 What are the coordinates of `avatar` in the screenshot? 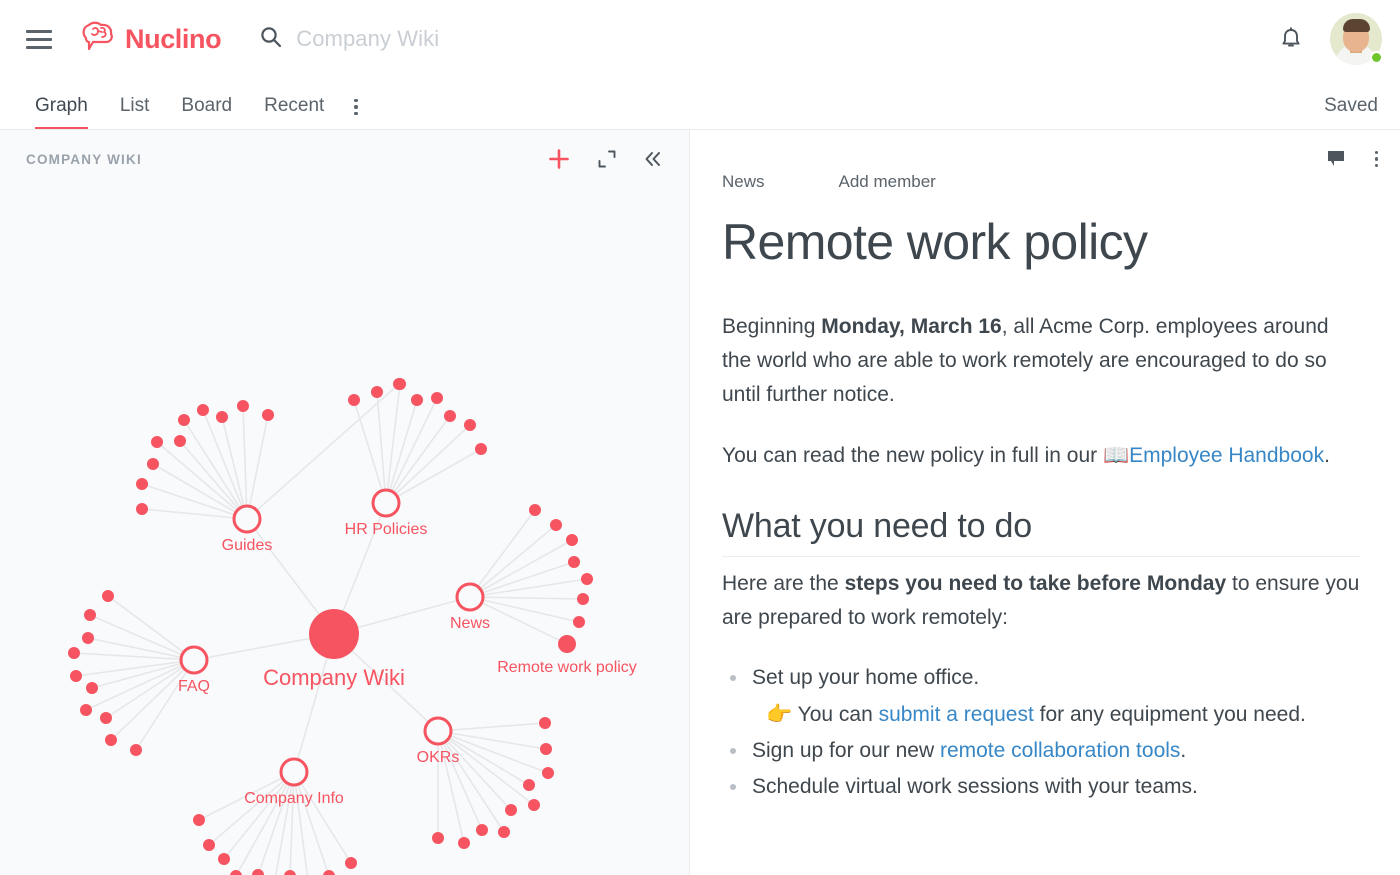 It's located at (1356, 39).